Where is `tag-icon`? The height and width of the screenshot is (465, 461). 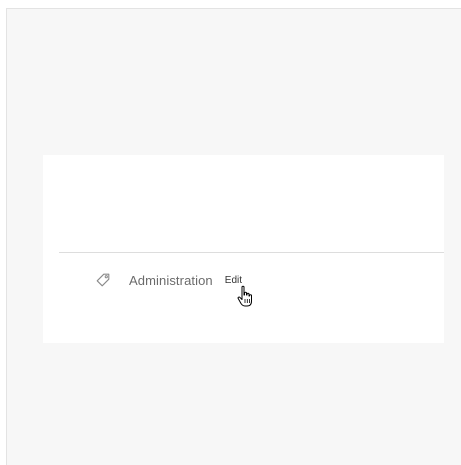
tag-icon is located at coordinates (103, 280).